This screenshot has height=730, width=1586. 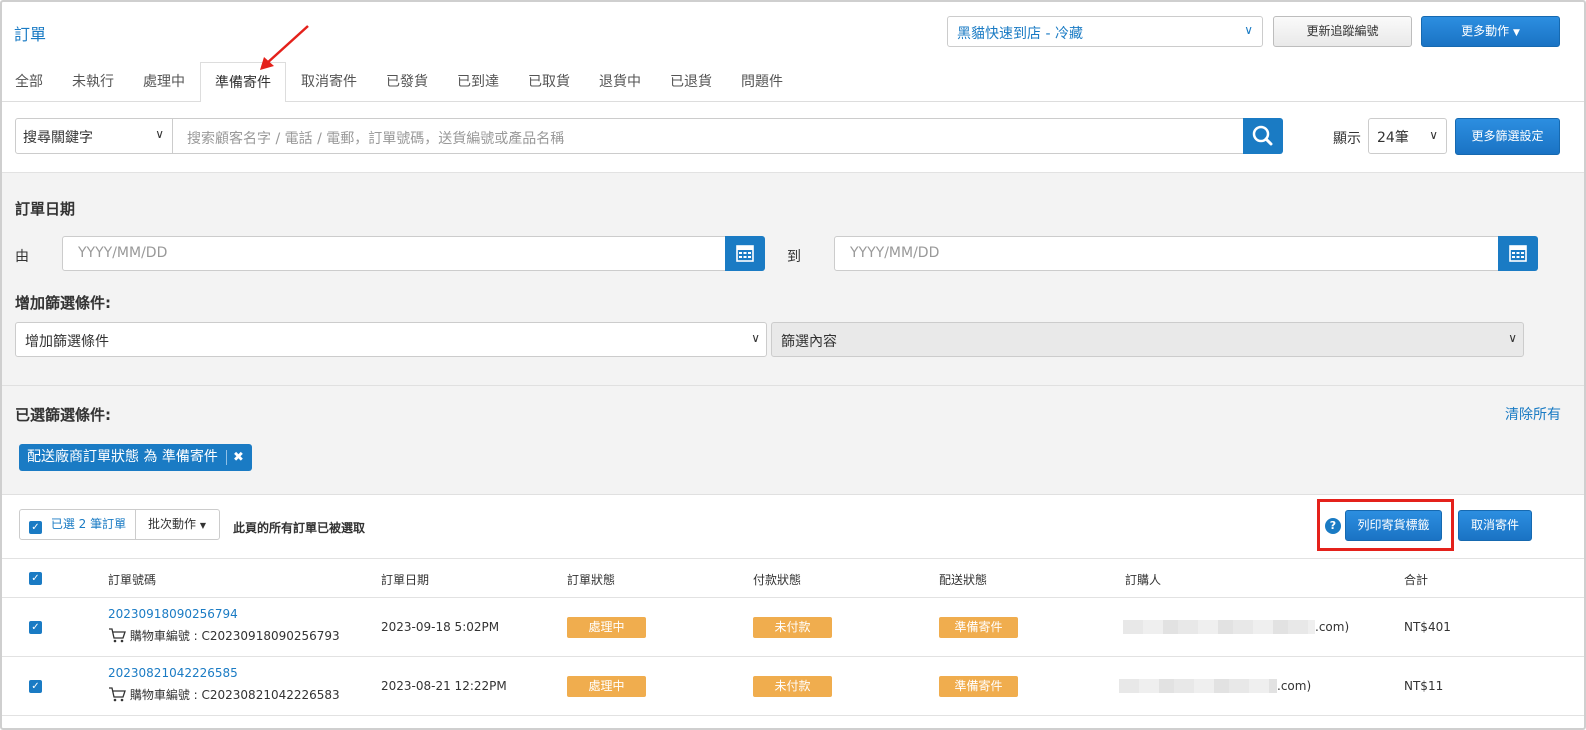 I want to click on table-header: ✓ 訂單號碼 訂單日期 訂單狀態 付款狀態 配送狀態 訂購人 合計, so click(x=793, y=578).